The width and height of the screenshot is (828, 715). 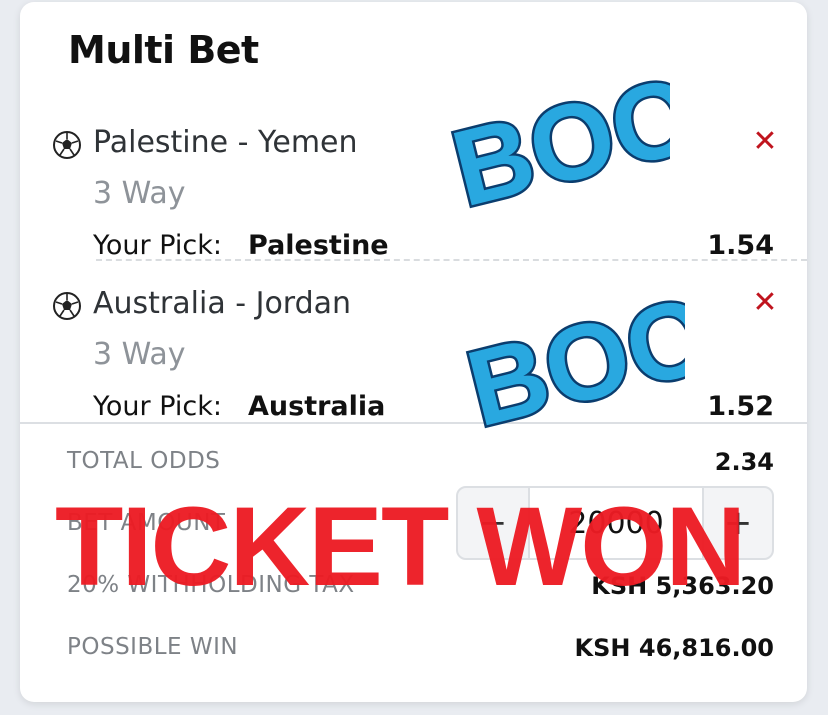 I want to click on match-name: Australia - Jordan, so click(x=222, y=303).